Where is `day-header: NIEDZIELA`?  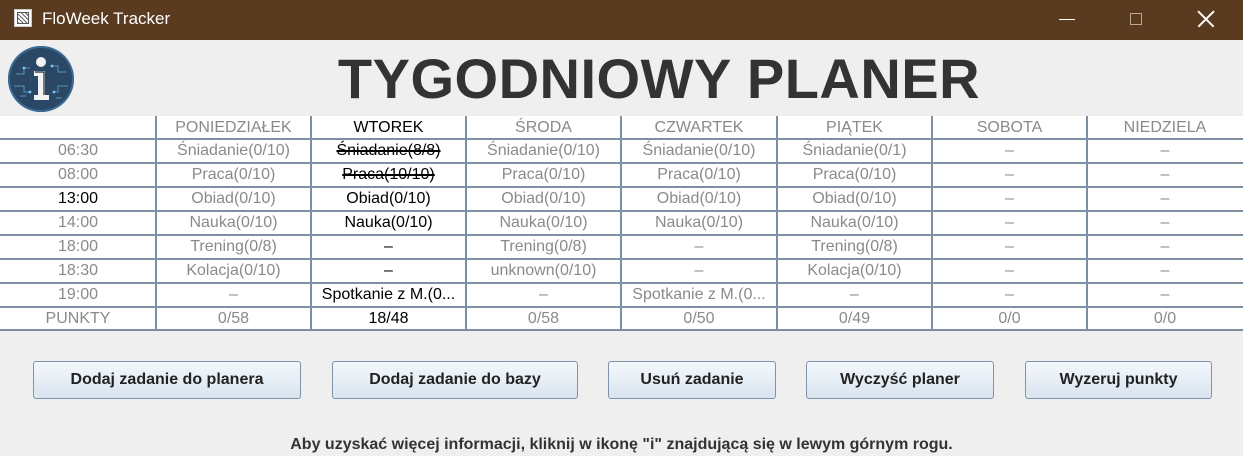
day-header: NIEDZIELA is located at coordinates (1165, 127).